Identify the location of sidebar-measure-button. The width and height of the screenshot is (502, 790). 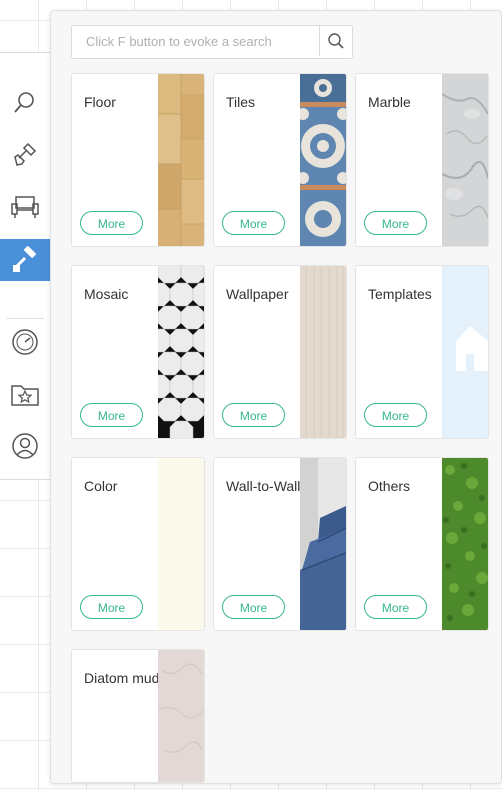
(25, 342).